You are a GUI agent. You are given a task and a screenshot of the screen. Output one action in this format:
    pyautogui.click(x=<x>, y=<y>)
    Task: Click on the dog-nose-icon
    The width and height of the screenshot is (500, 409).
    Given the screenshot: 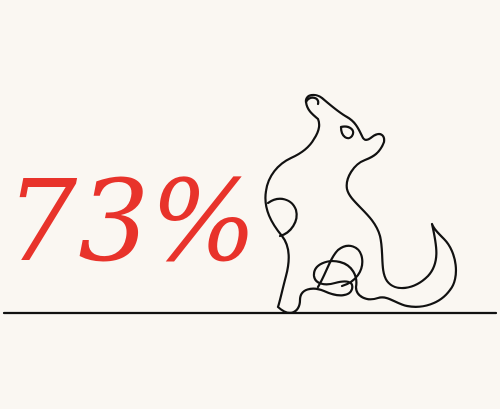 What is the action you would take?
    pyautogui.click(x=312, y=101)
    